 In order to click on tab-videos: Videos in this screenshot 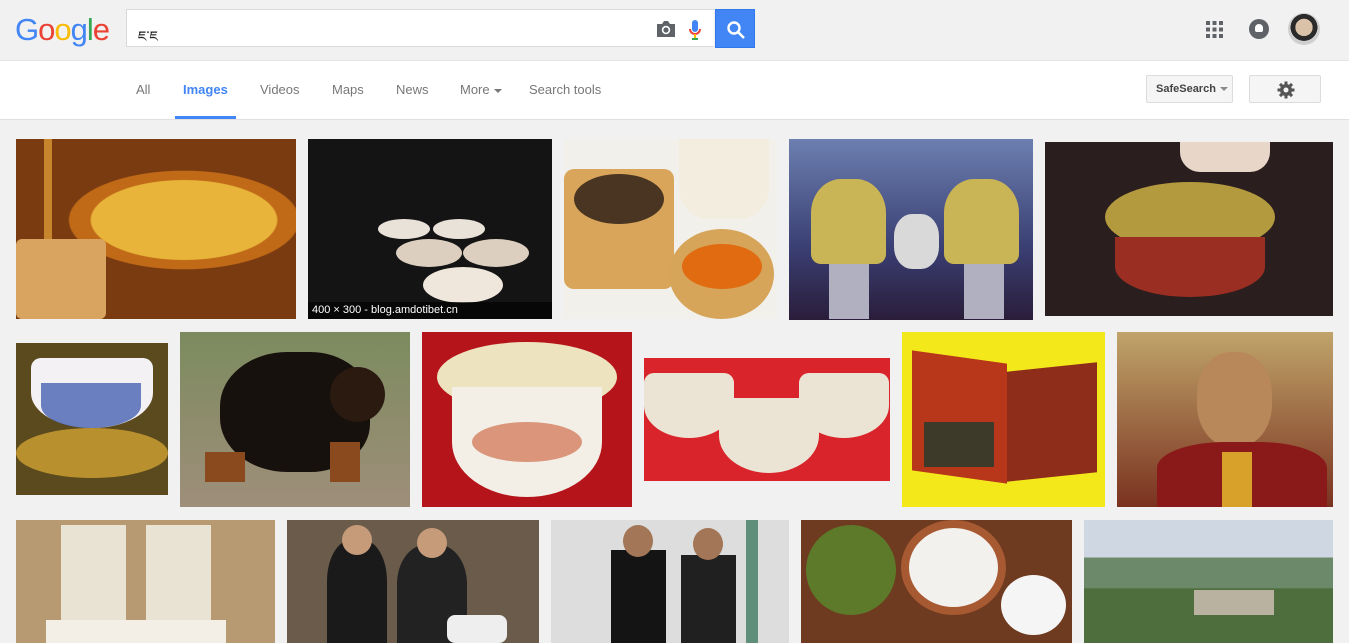, I will do `click(280, 89)`.